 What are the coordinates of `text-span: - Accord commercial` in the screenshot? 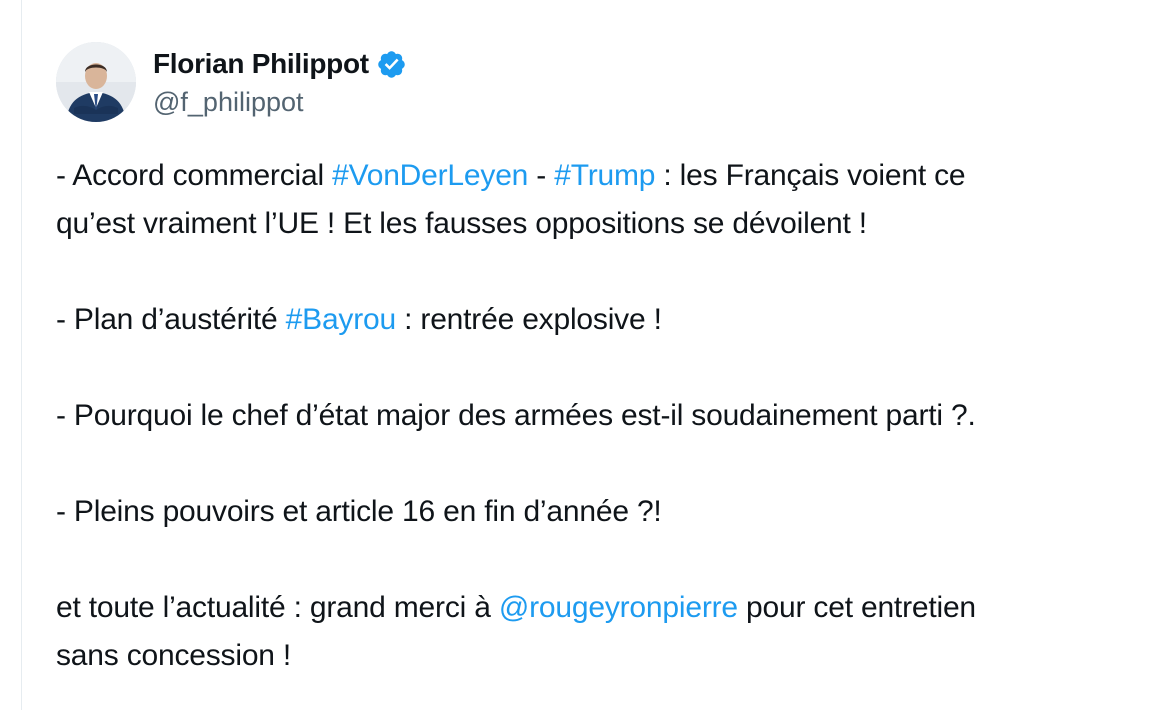 It's located at (194, 175).